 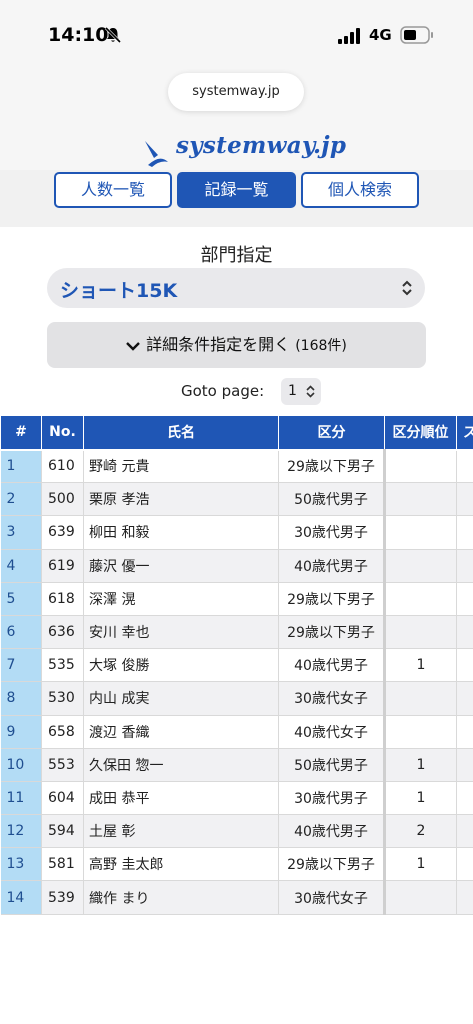 I want to click on table-row: 12 594 土屋 彰 40歳代男子 2, so click(x=236, y=831).